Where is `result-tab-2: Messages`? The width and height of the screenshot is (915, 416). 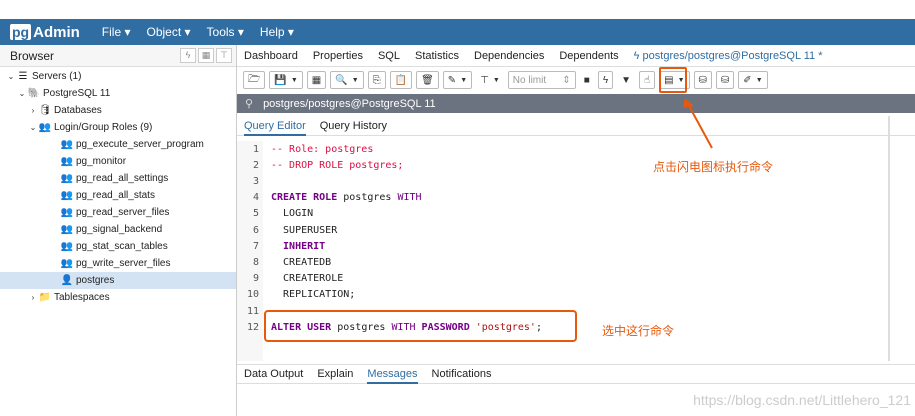
result-tab-2: Messages is located at coordinates (392, 374).